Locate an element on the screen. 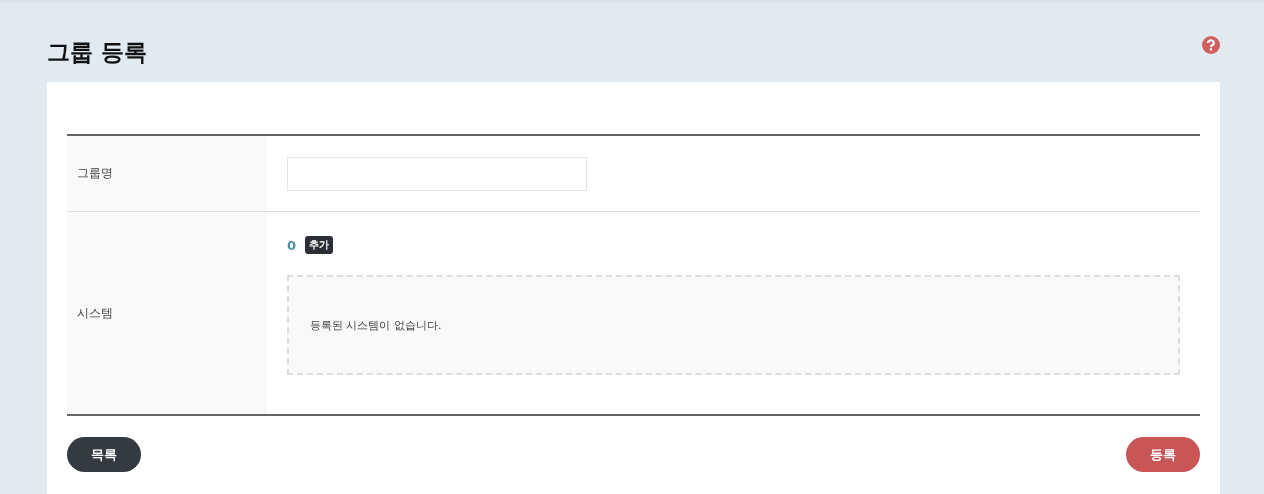 Image resolution: width=1264 pixels, height=494 pixels. add-button: 추가 is located at coordinates (319, 245).